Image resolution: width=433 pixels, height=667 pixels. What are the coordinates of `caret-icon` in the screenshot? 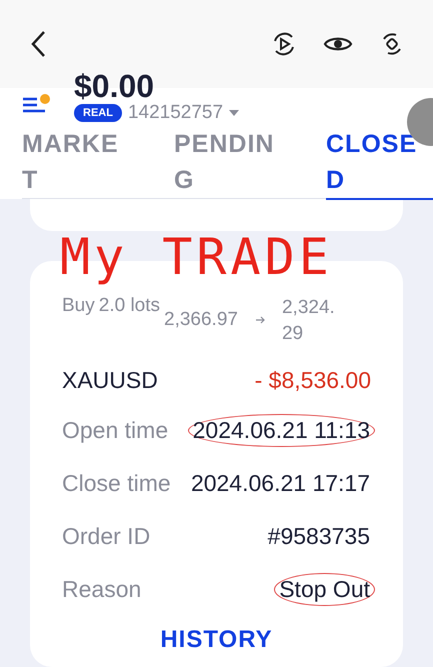 It's located at (234, 113).